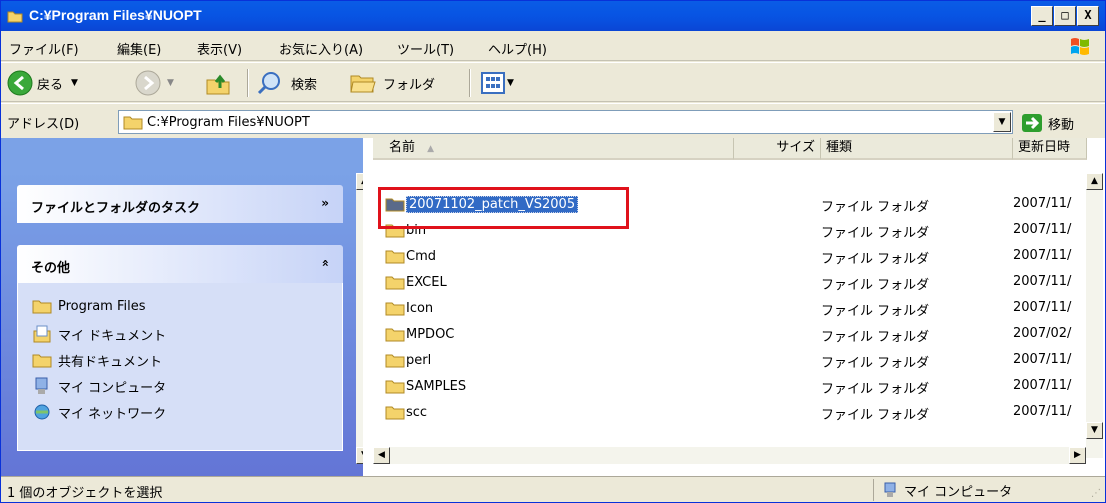  I want to click on other-item-my-network: マイ ネットワーク, so click(99, 412).